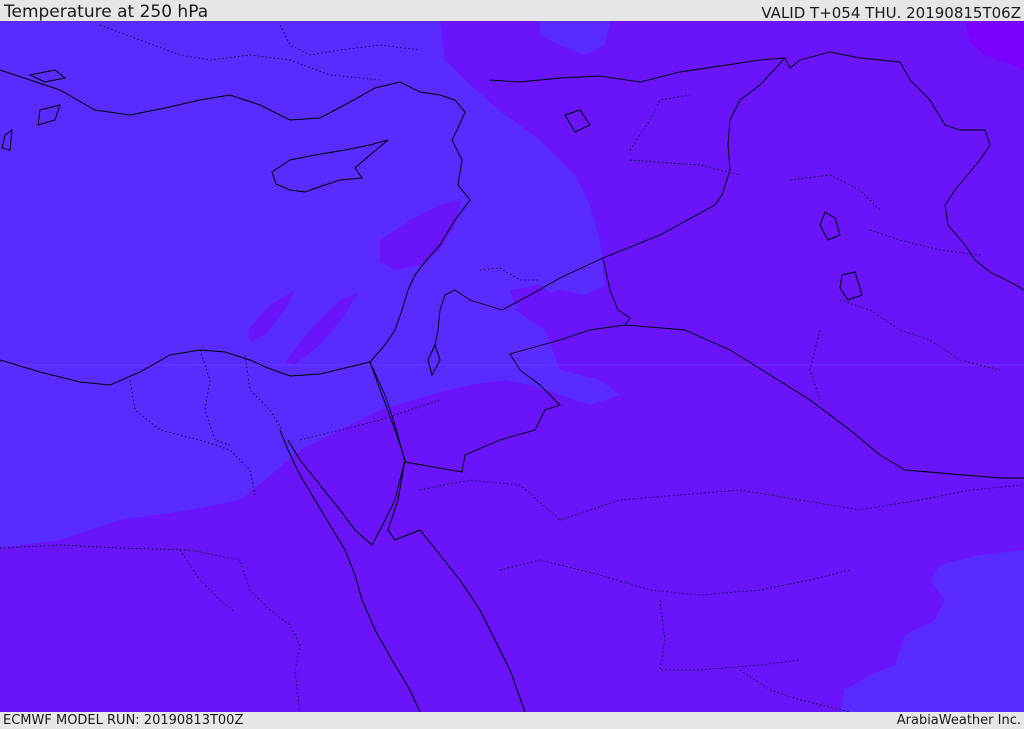 Image resolution: width=1024 pixels, height=729 pixels. What do you see at coordinates (106, 12) in the screenshot?
I see `map-title: Temperature at 250 hPa` at bounding box center [106, 12].